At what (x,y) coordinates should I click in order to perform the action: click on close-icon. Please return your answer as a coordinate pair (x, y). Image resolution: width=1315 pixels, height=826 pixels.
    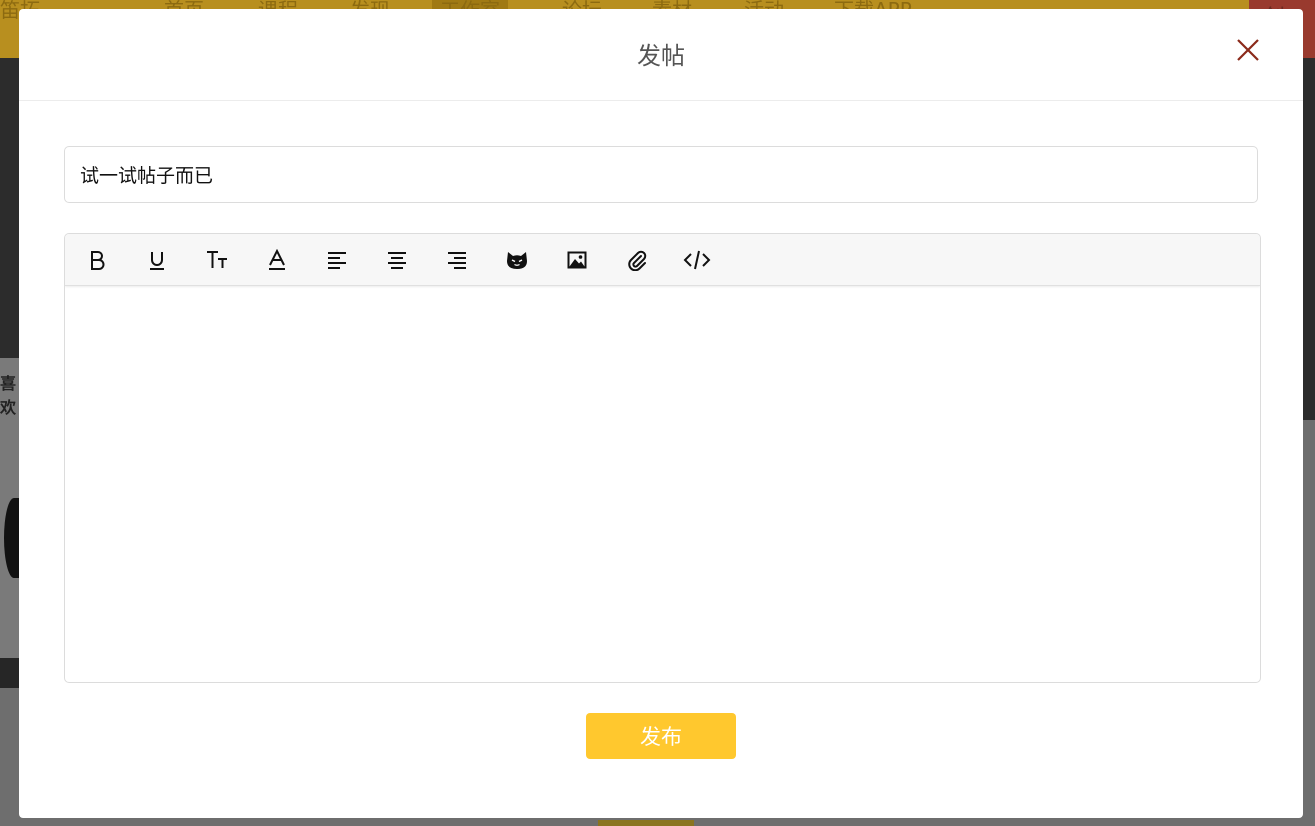
    Looking at the image, I should click on (1248, 50).